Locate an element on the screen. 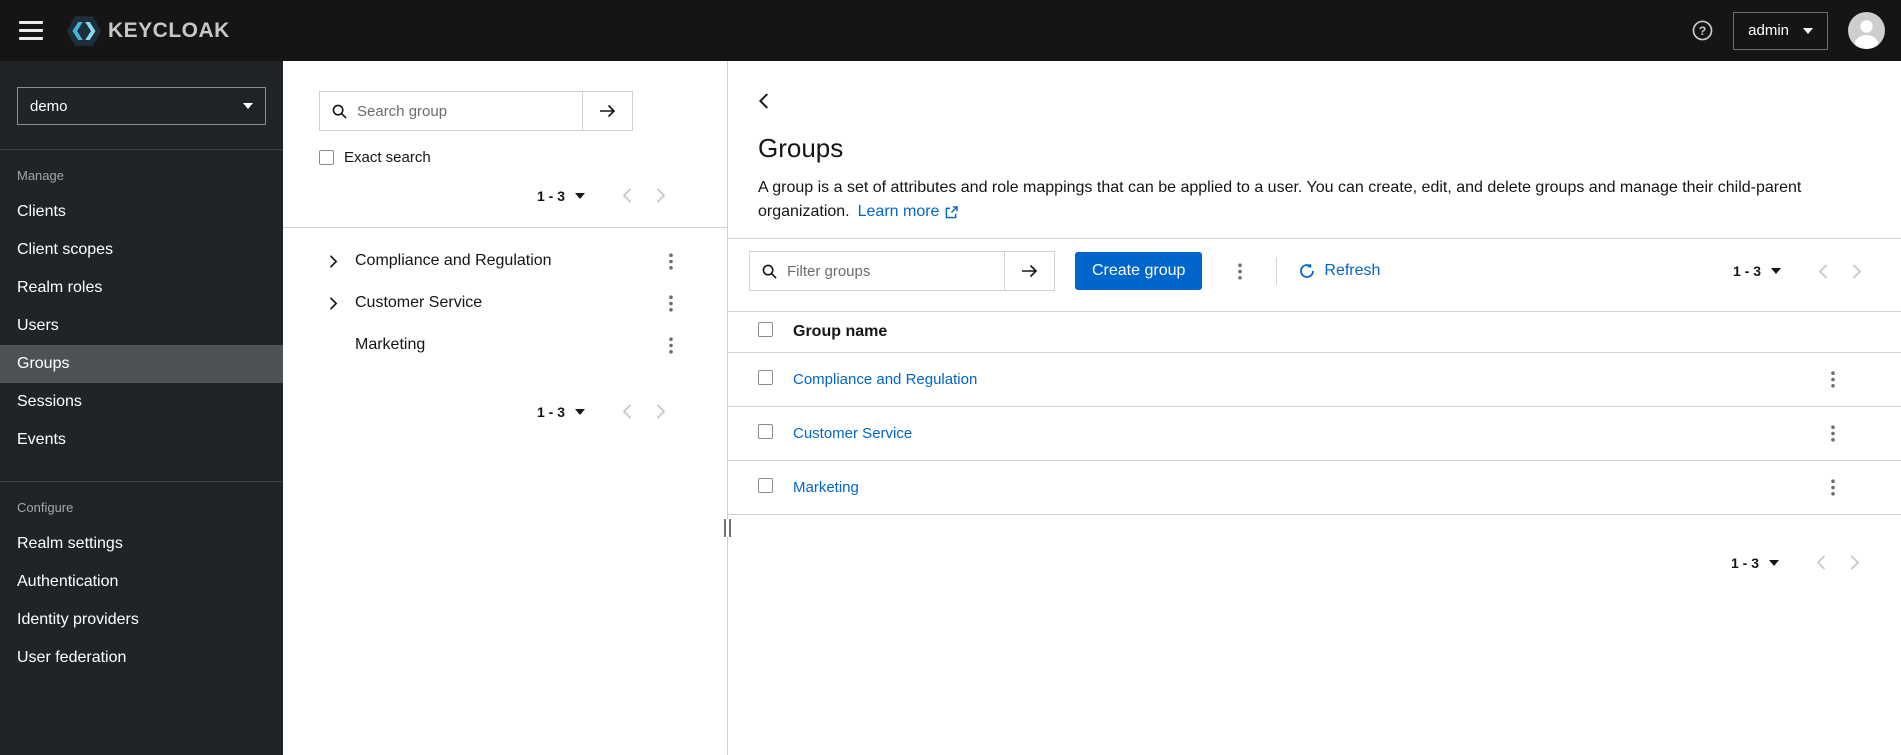  sidebar-item-realm-roles: Realm roles is located at coordinates (141, 288).